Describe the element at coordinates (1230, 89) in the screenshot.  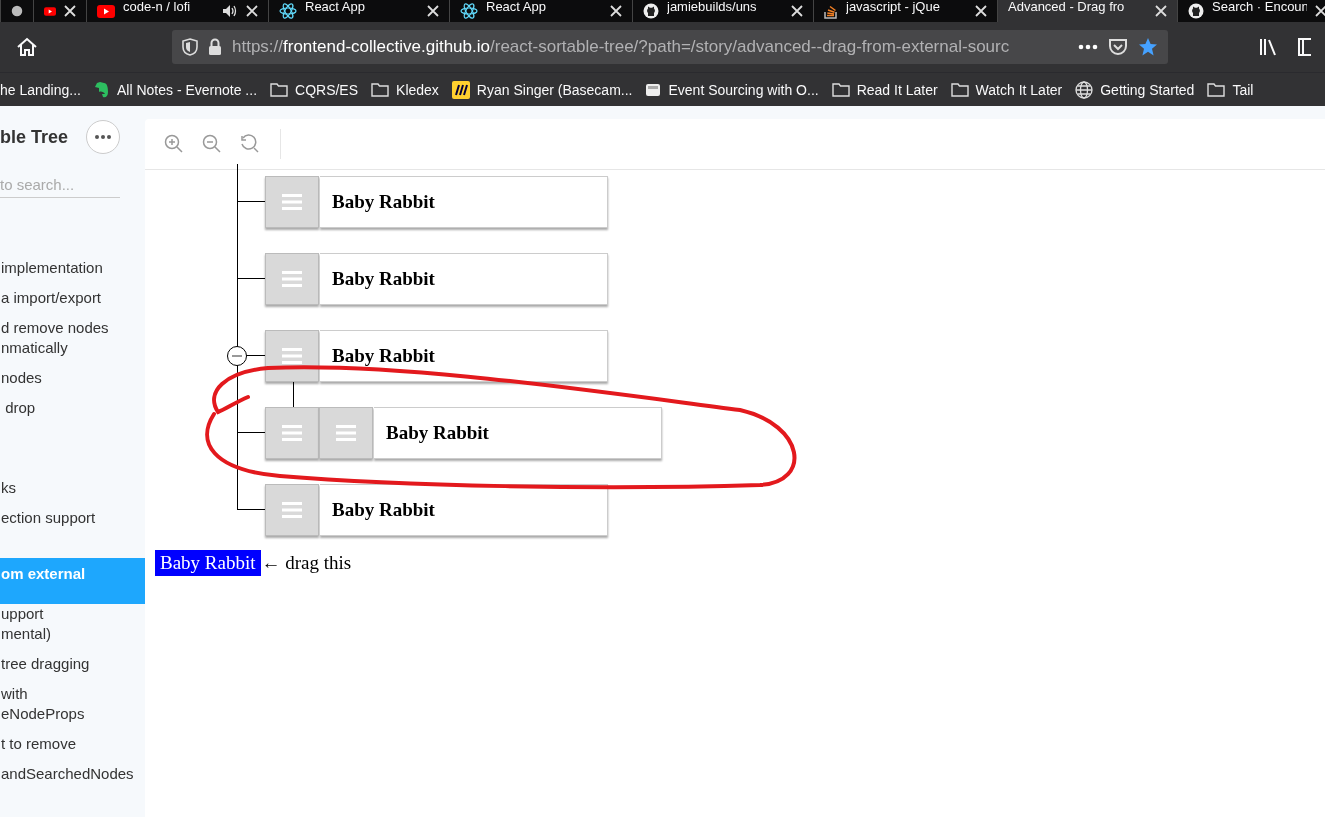
I see `bookmark: Tail` at that location.